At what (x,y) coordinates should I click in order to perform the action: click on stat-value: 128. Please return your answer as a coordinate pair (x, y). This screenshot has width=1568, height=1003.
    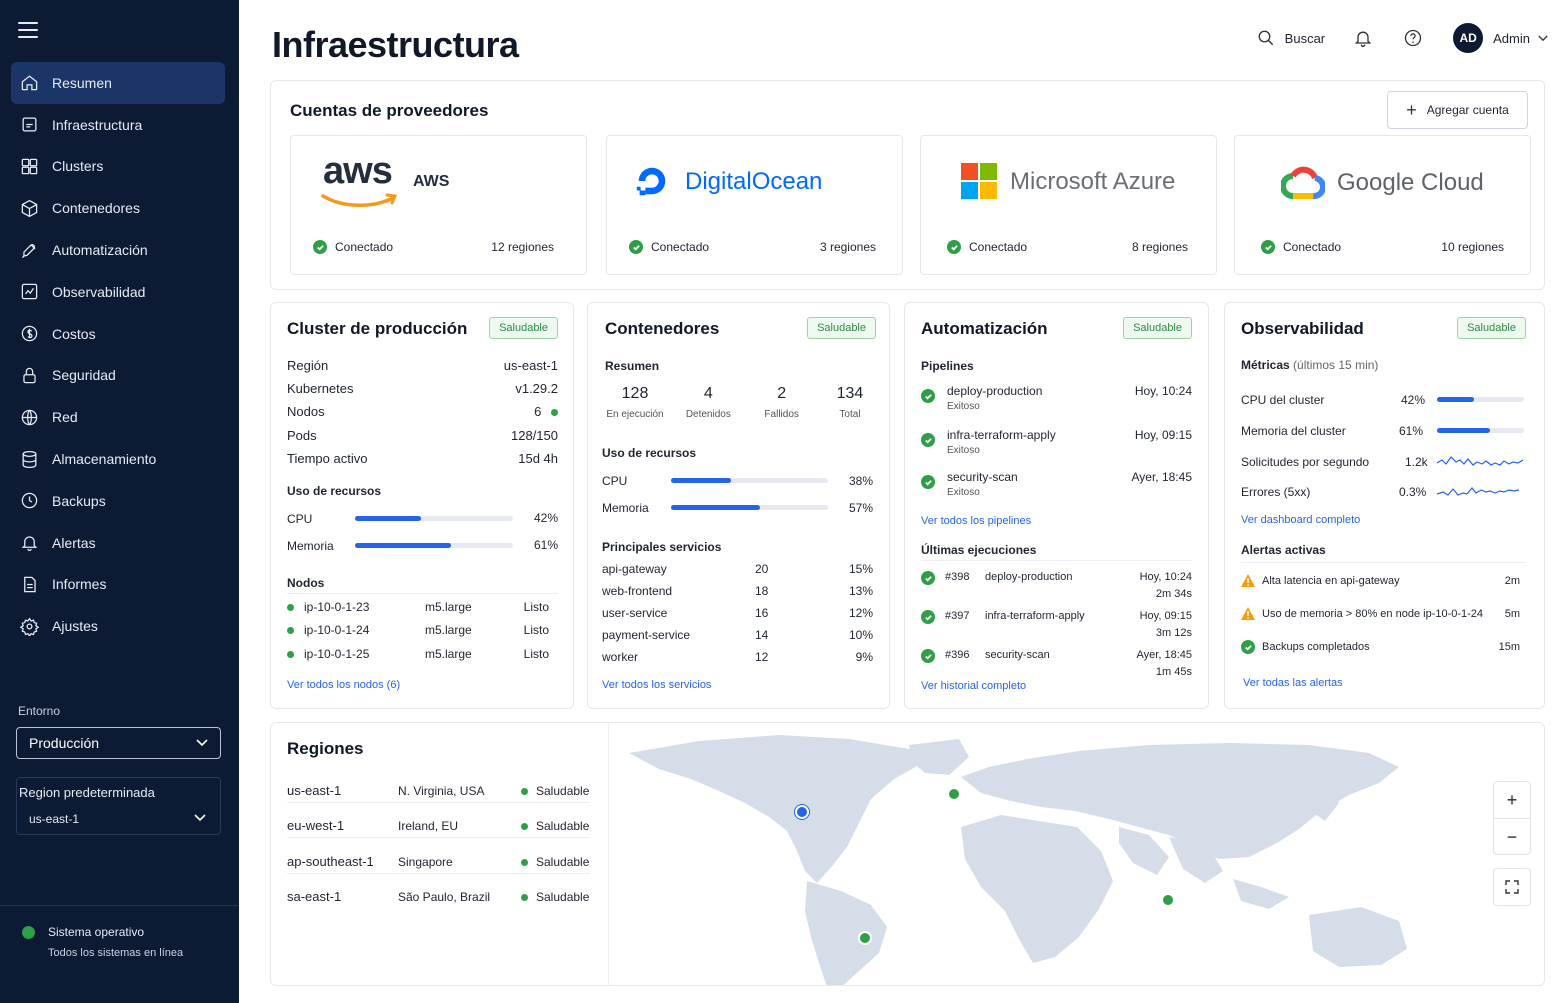
    Looking at the image, I should click on (635, 393).